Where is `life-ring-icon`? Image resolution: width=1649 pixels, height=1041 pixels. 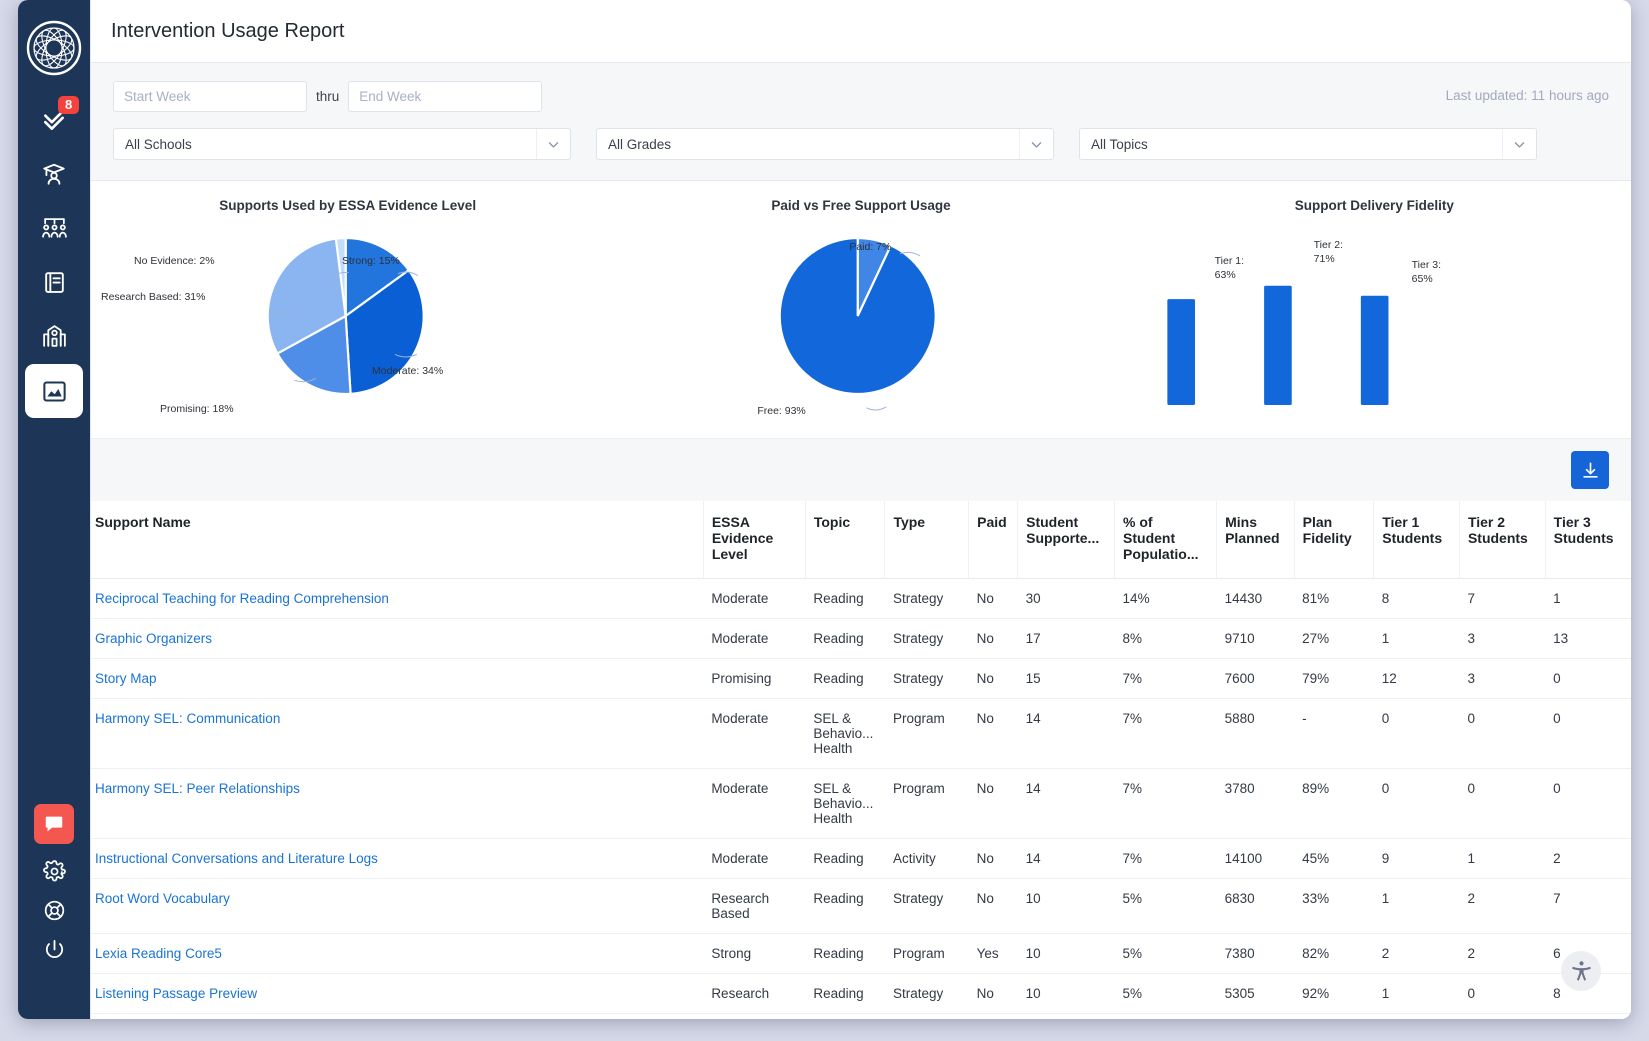 life-ring-icon is located at coordinates (54, 910).